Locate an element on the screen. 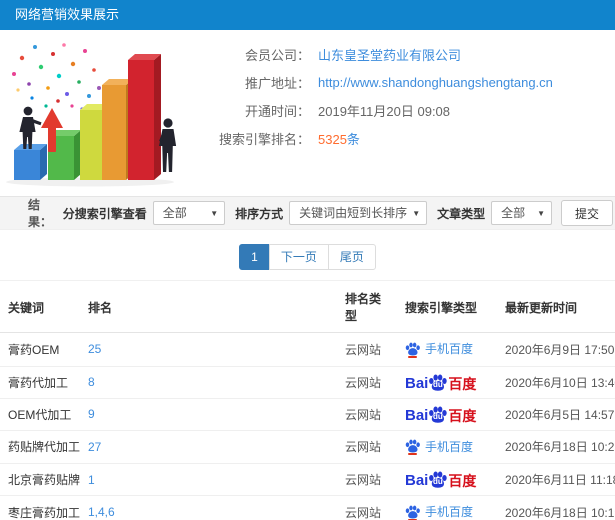 This screenshot has width=615, height=520. page-current: 1 is located at coordinates (254, 257).